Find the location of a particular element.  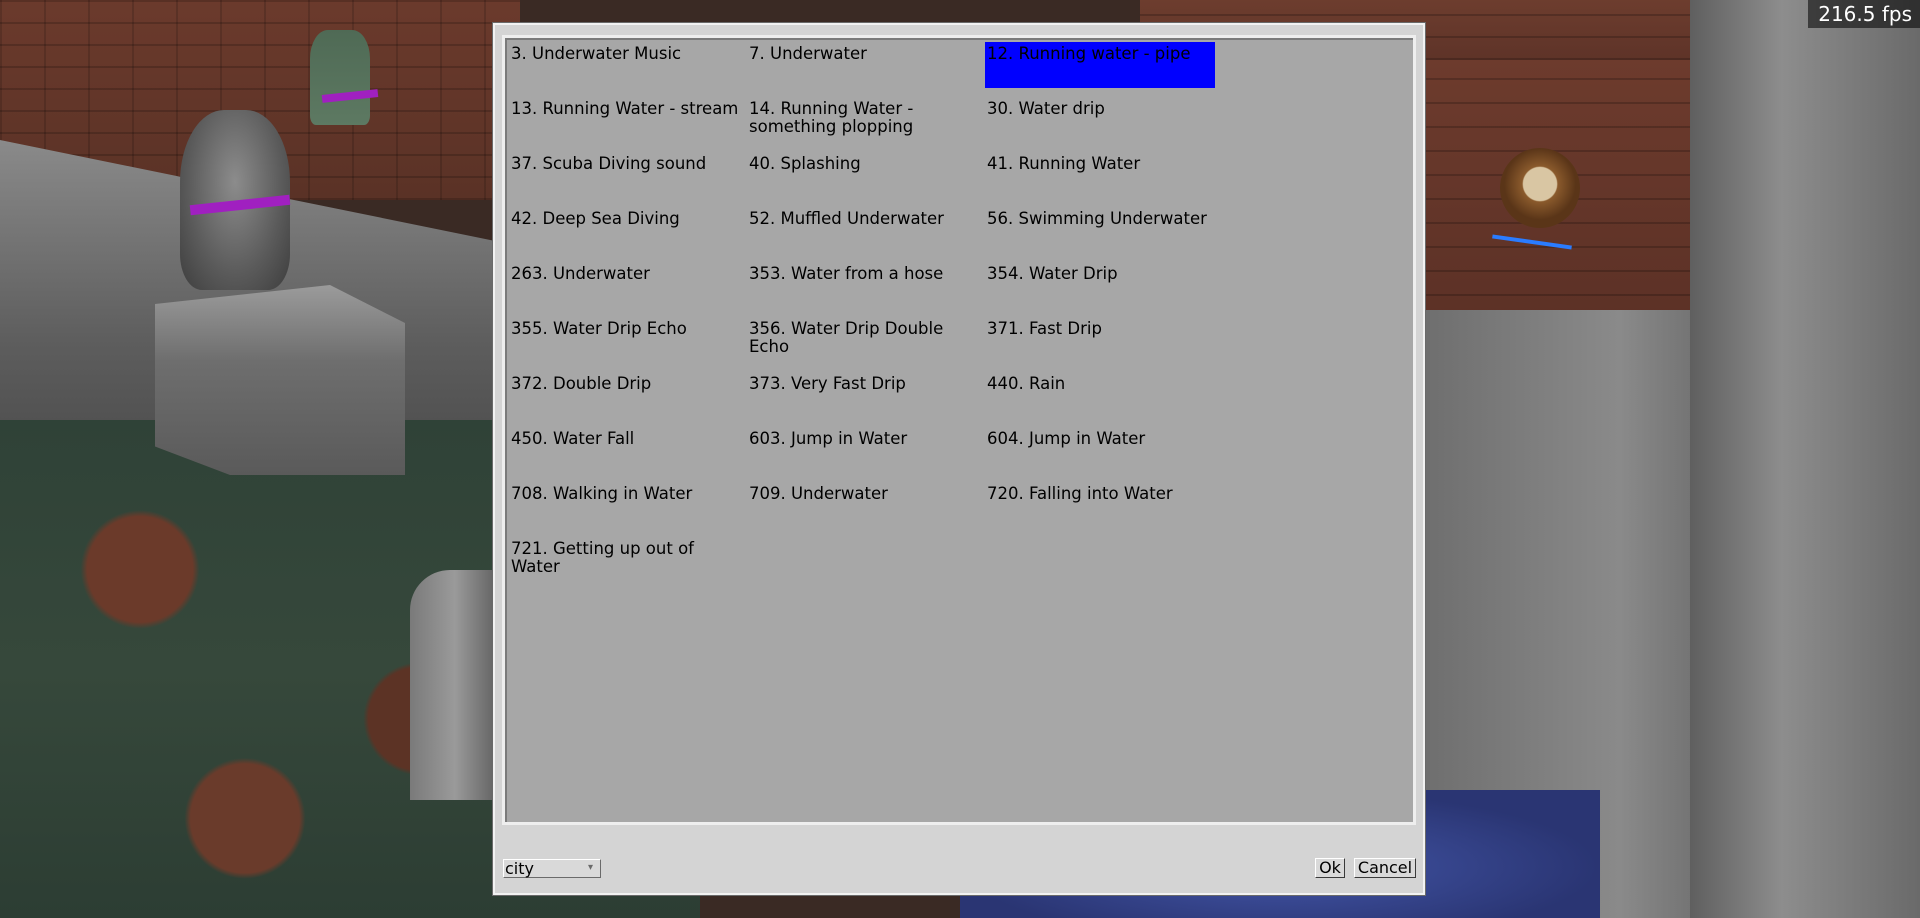

sound-list-item: 356. Water Drip Double Echo is located at coordinates (866, 344).